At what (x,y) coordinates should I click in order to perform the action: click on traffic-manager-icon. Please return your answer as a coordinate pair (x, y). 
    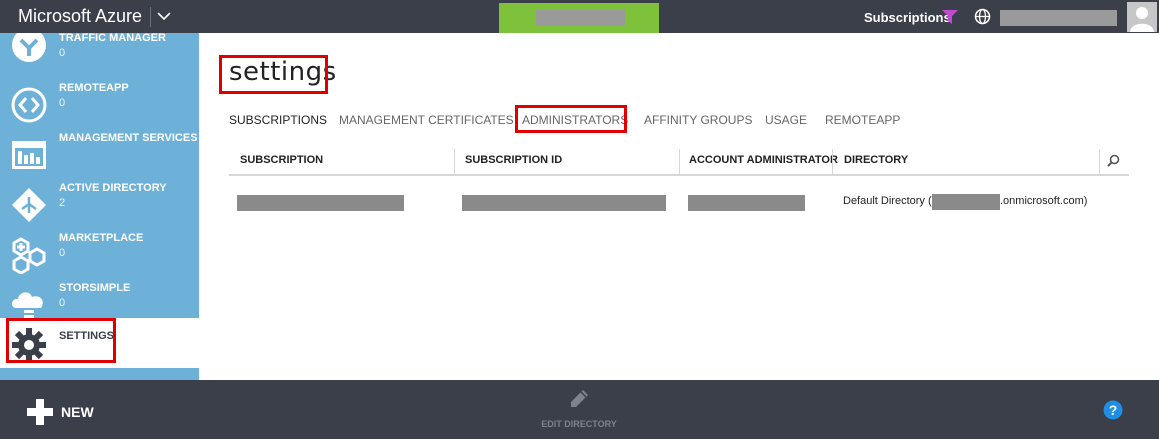
    Looking at the image, I should click on (29, 47).